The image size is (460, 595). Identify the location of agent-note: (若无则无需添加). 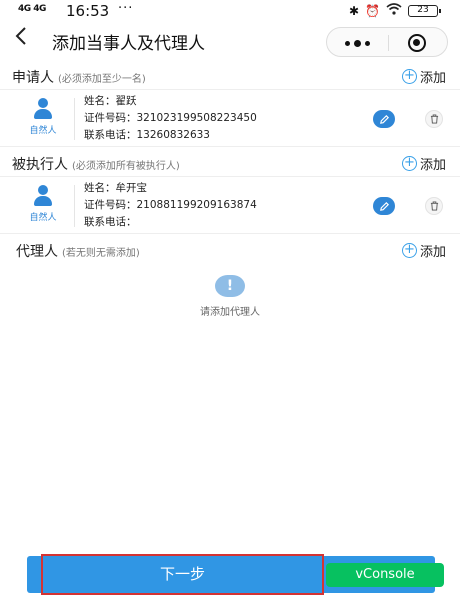
(101, 253).